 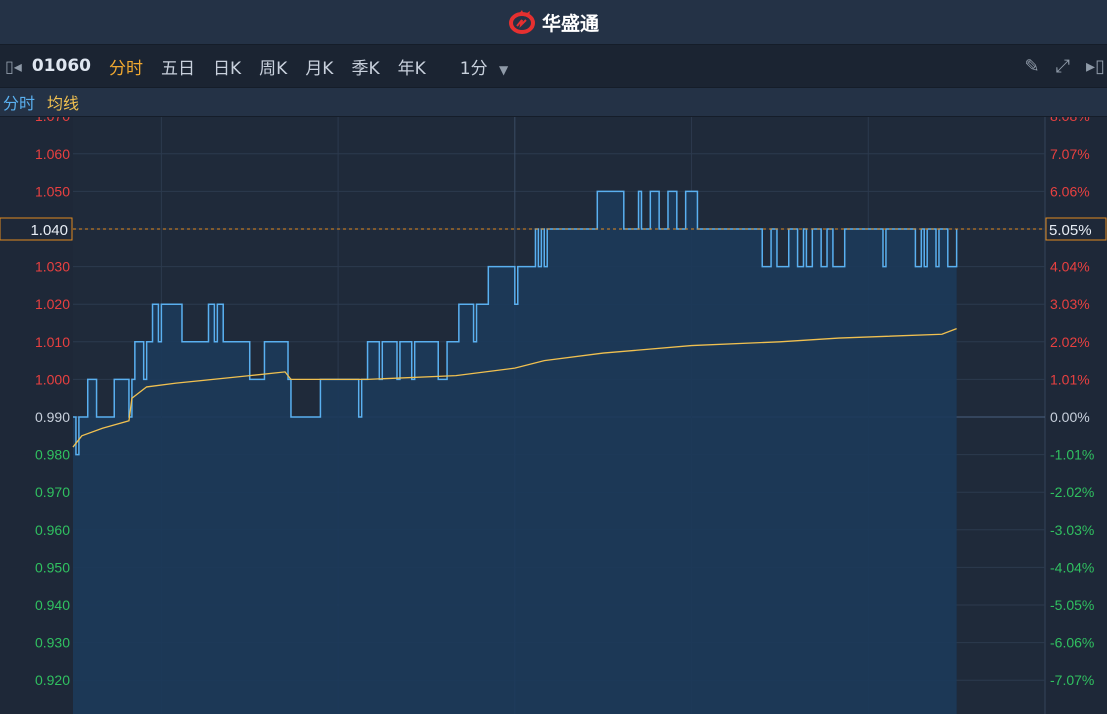 I want to click on interval-select: 1分 ▼, so click(x=484, y=66).